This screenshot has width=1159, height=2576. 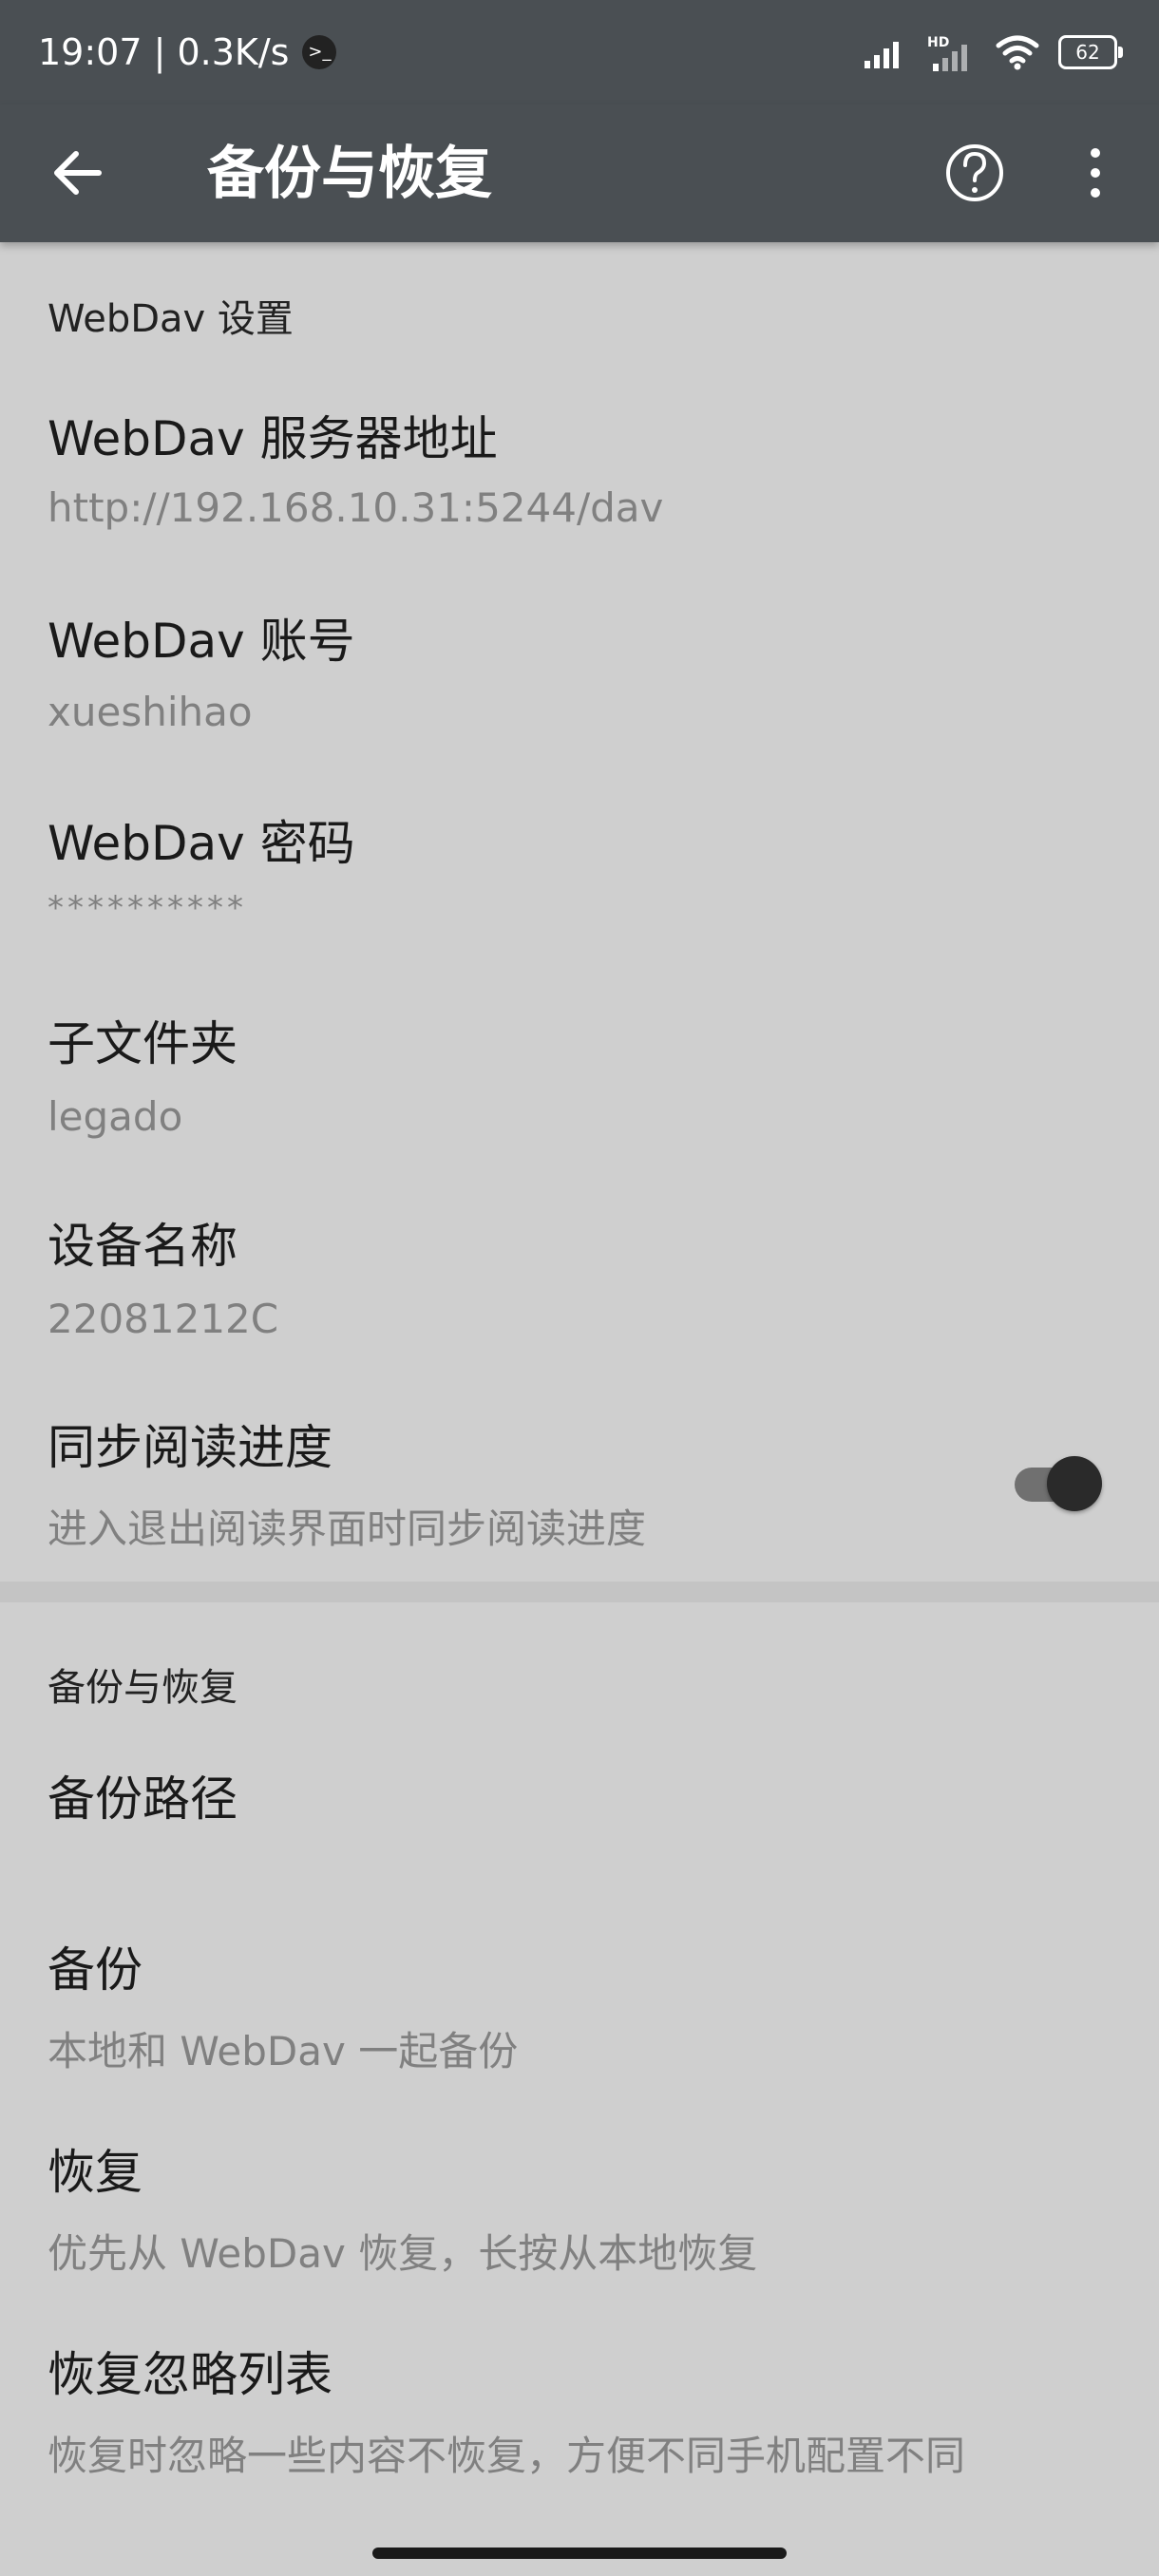 What do you see at coordinates (201, 641) in the screenshot?
I see `webdav-account-title: WebDav 账号` at bounding box center [201, 641].